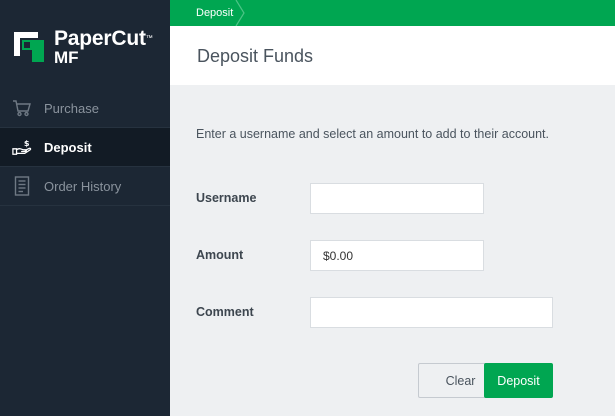 The height and width of the screenshot is (416, 615). I want to click on sidebar-item-purchase: Purchase, so click(85, 108).